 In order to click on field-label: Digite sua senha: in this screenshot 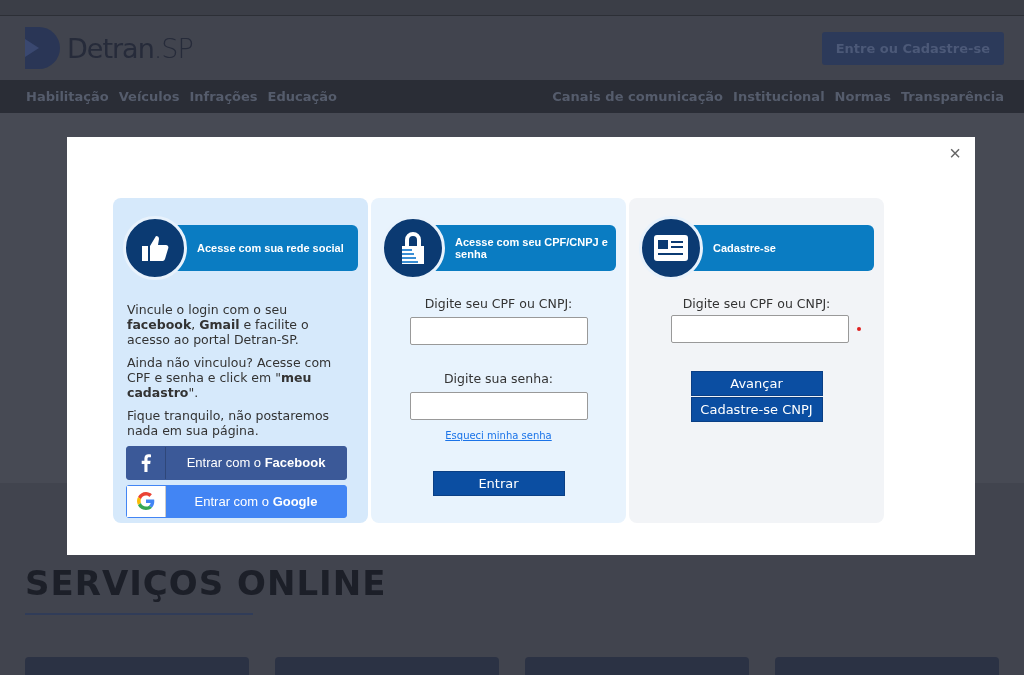, I will do `click(498, 378)`.